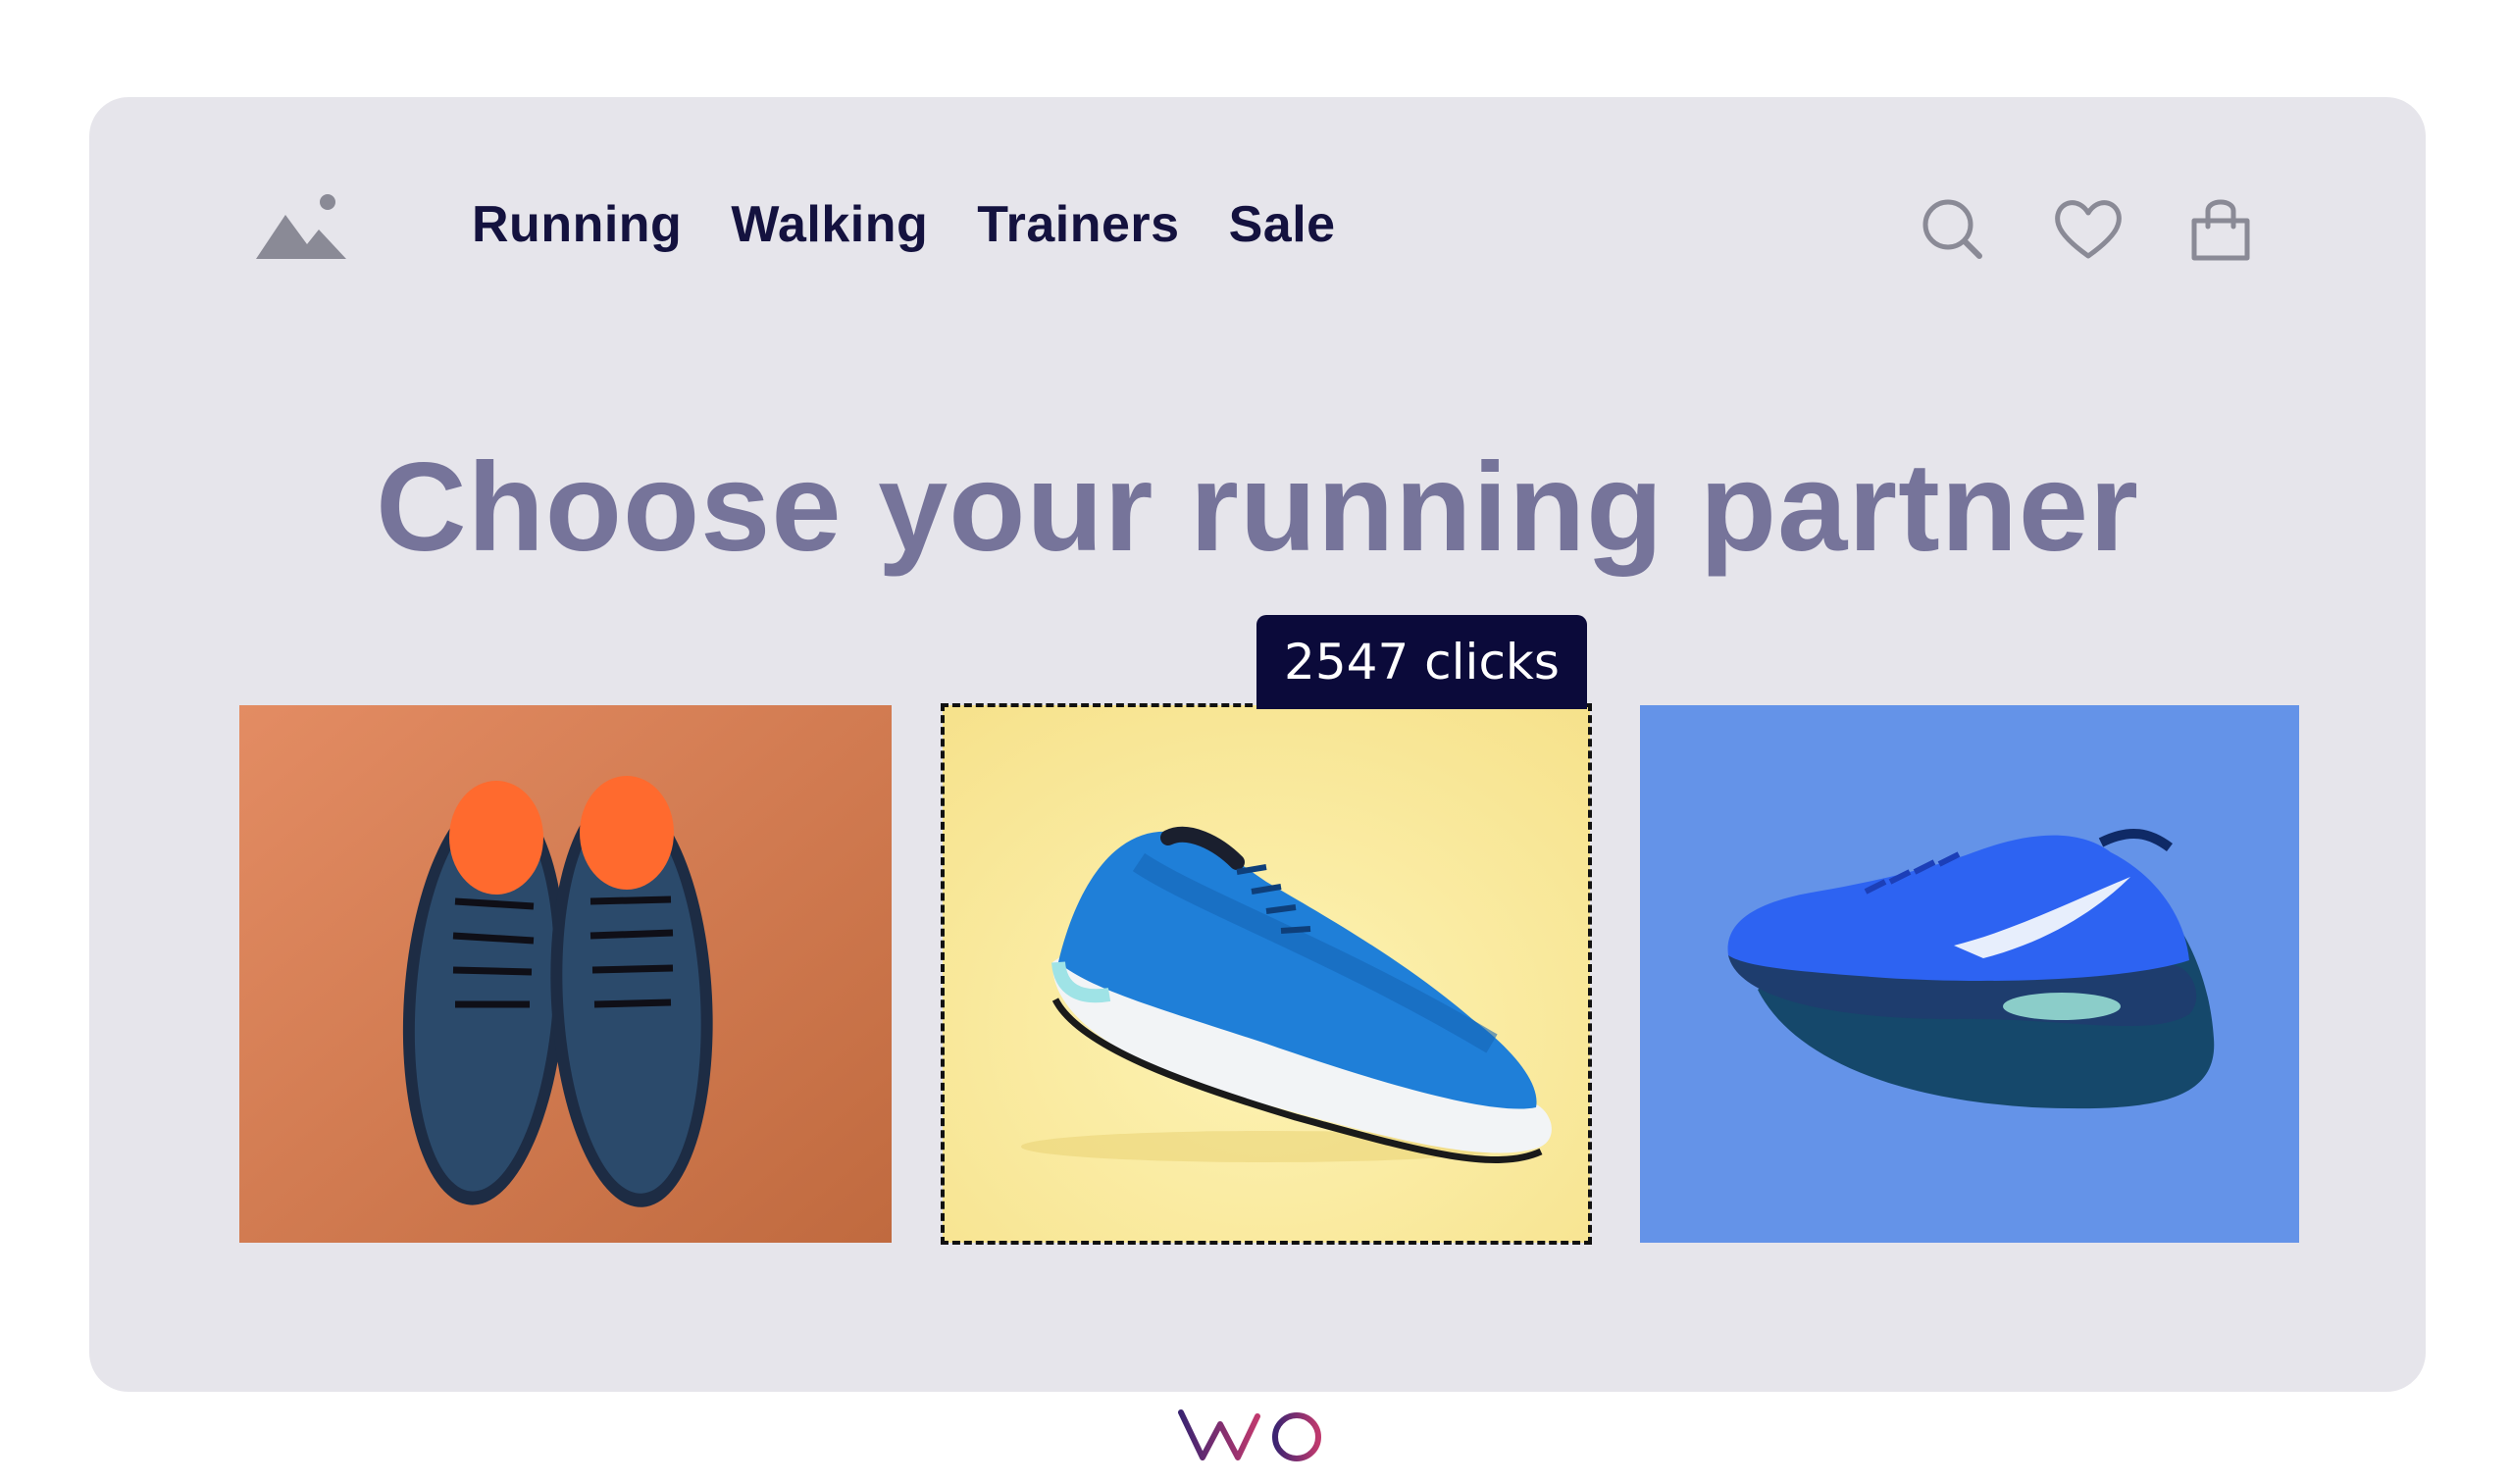 This screenshot has width=2511, height=1484. I want to click on product-card-orange, so click(565, 974).